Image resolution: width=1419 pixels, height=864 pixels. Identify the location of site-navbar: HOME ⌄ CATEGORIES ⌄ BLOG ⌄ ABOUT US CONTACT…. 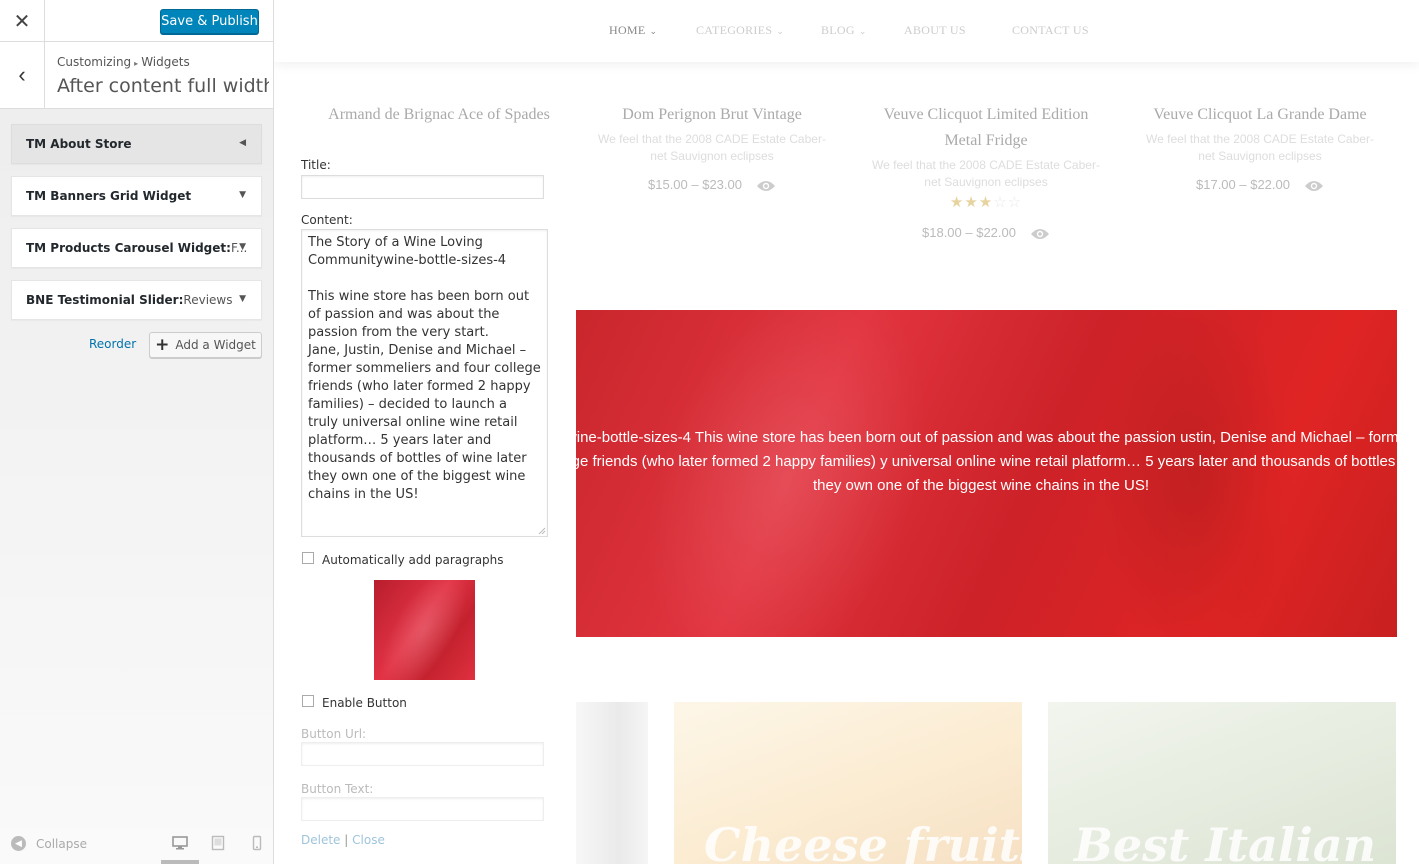
(846, 31).